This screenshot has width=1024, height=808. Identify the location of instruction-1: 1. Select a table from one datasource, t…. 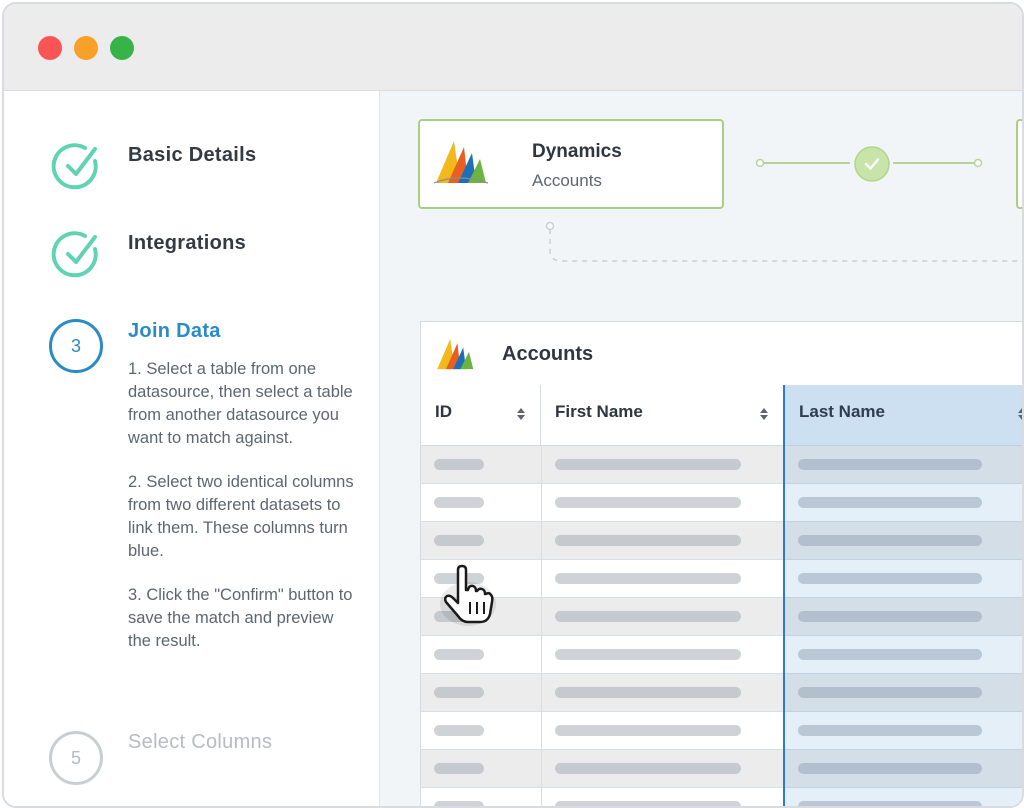
(240, 403).